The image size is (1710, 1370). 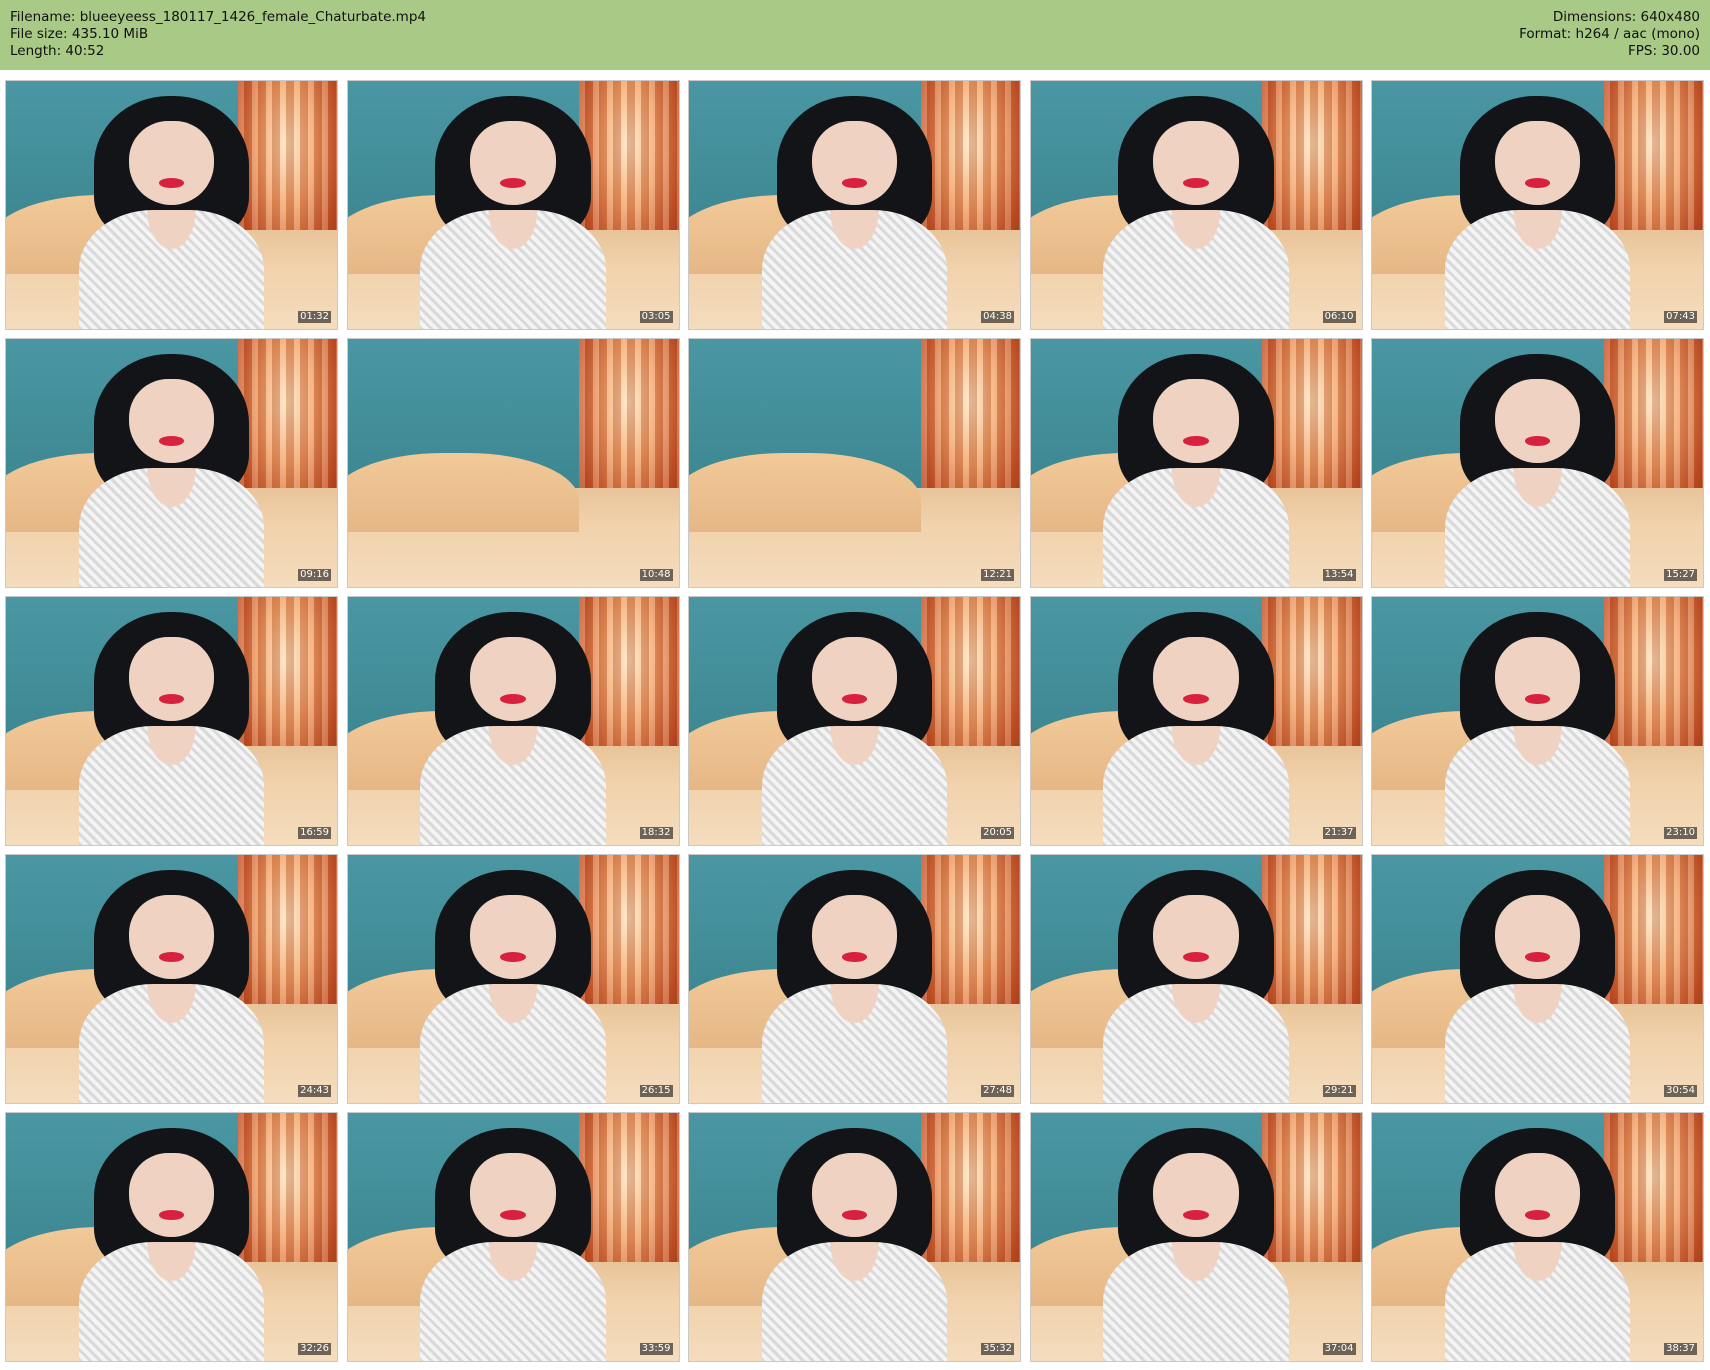 What do you see at coordinates (1609, 34) in the screenshot?
I see `format-text: Format: h264 / aac (mono)` at bounding box center [1609, 34].